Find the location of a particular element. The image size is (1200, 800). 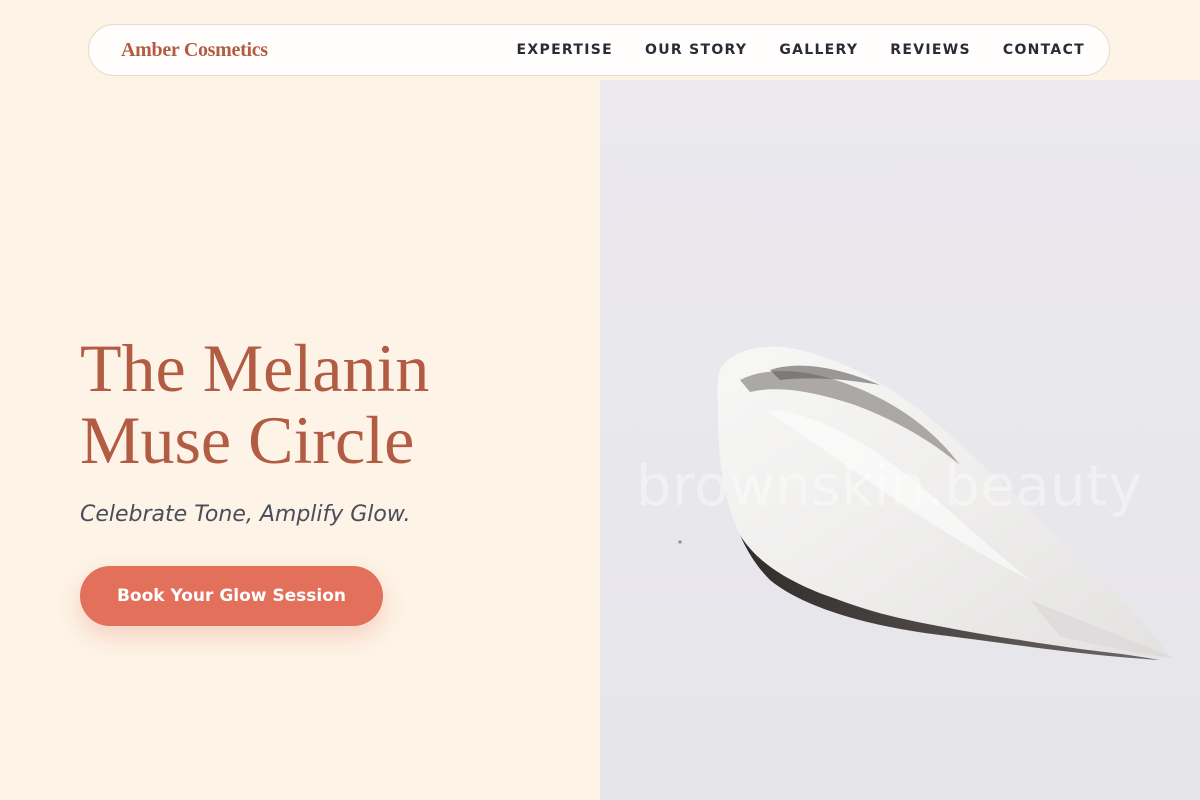

nav-link-expertise: EXPERTISE is located at coordinates (565, 50).